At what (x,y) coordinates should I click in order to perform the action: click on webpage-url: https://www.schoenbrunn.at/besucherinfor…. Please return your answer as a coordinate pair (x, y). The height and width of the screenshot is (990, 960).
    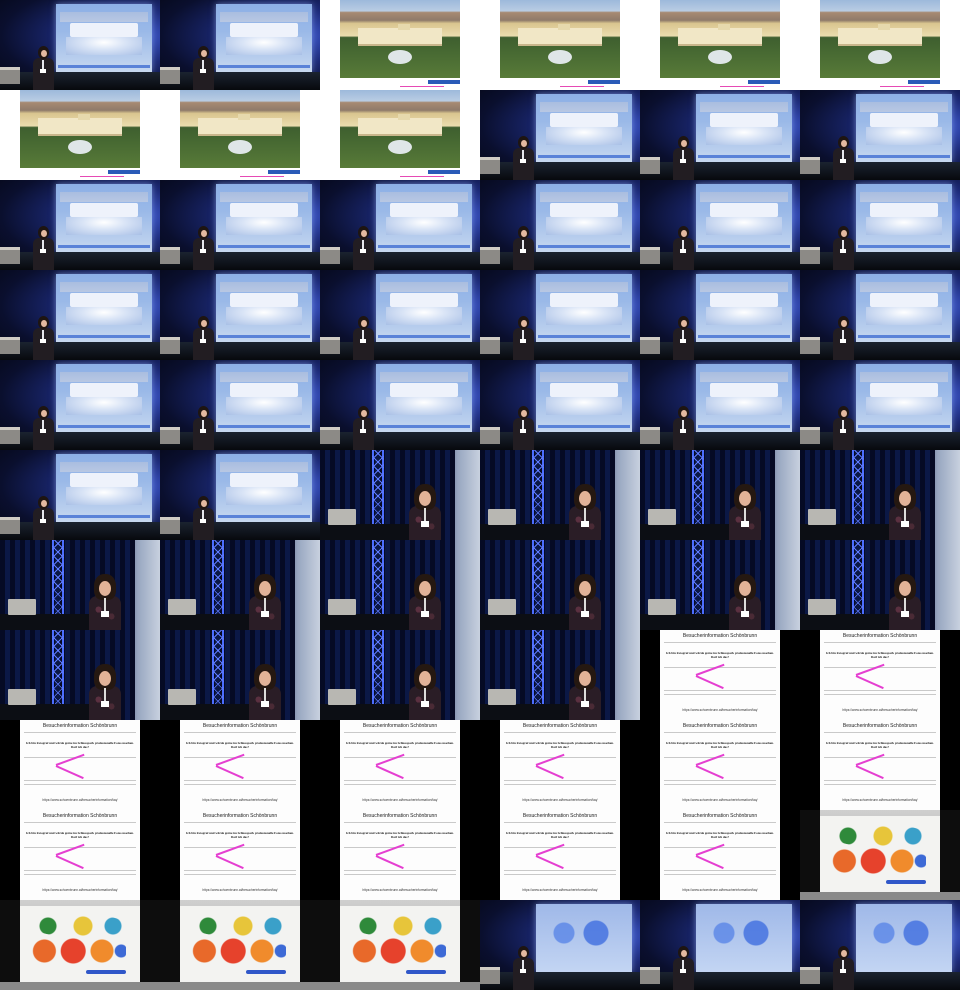
    Looking at the image, I should click on (80, 800).